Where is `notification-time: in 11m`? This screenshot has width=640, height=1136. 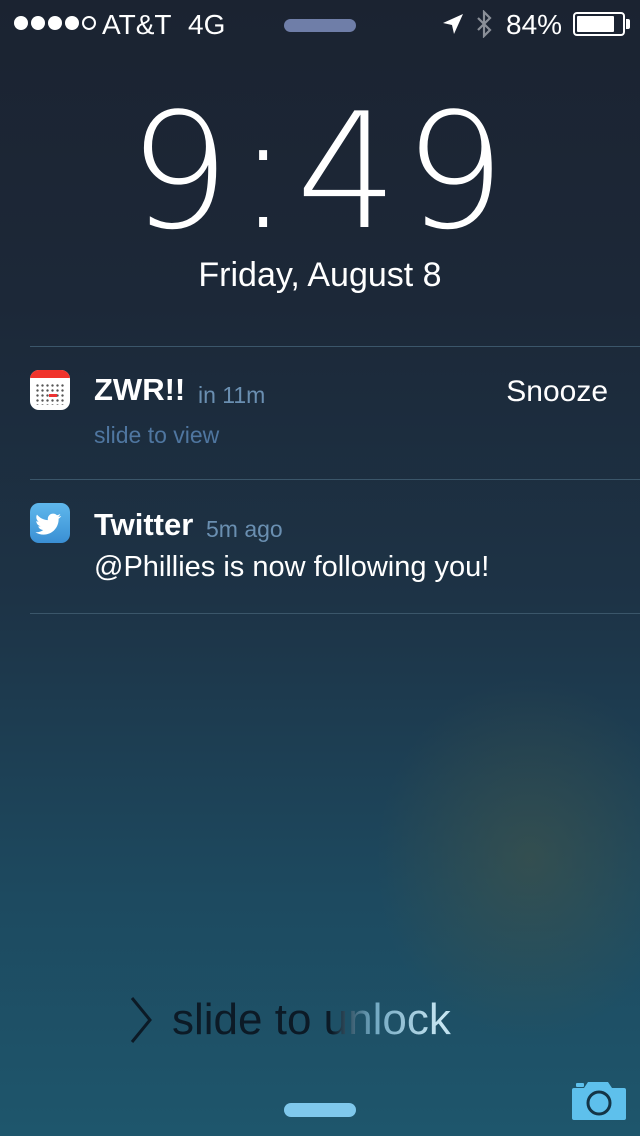 notification-time: in 11m is located at coordinates (232, 395).